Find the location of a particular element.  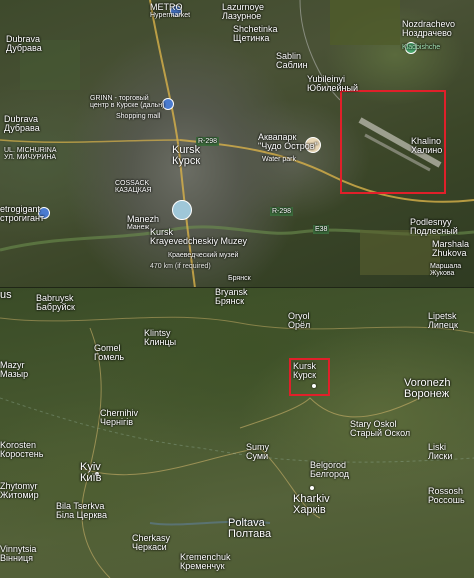

place-podlesnyy: Podlesnyy Подлесный is located at coordinates (434, 227).